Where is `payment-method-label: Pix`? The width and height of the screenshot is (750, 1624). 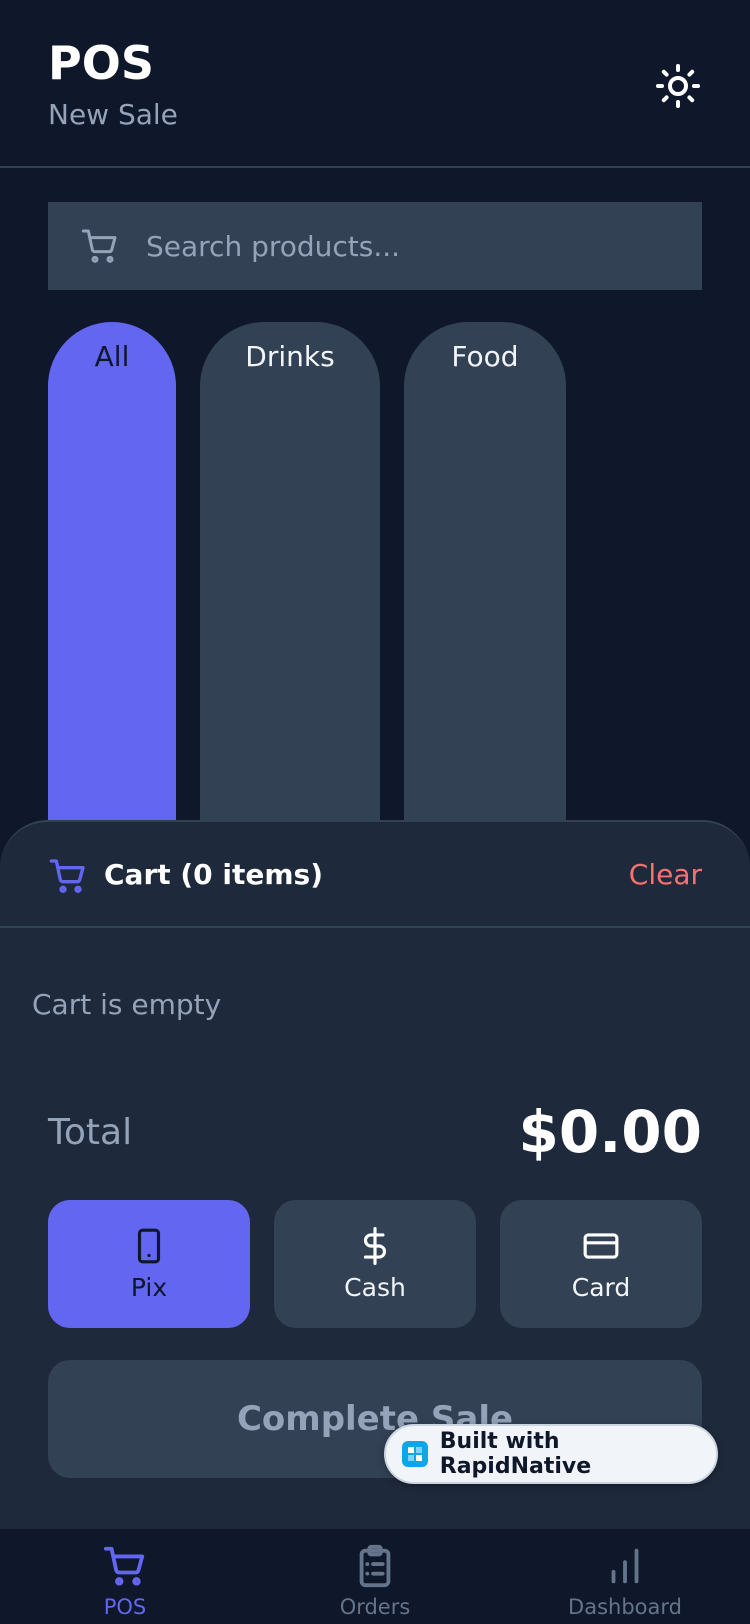 payment-method-label: Pix is located at coordinates (149, 1287).